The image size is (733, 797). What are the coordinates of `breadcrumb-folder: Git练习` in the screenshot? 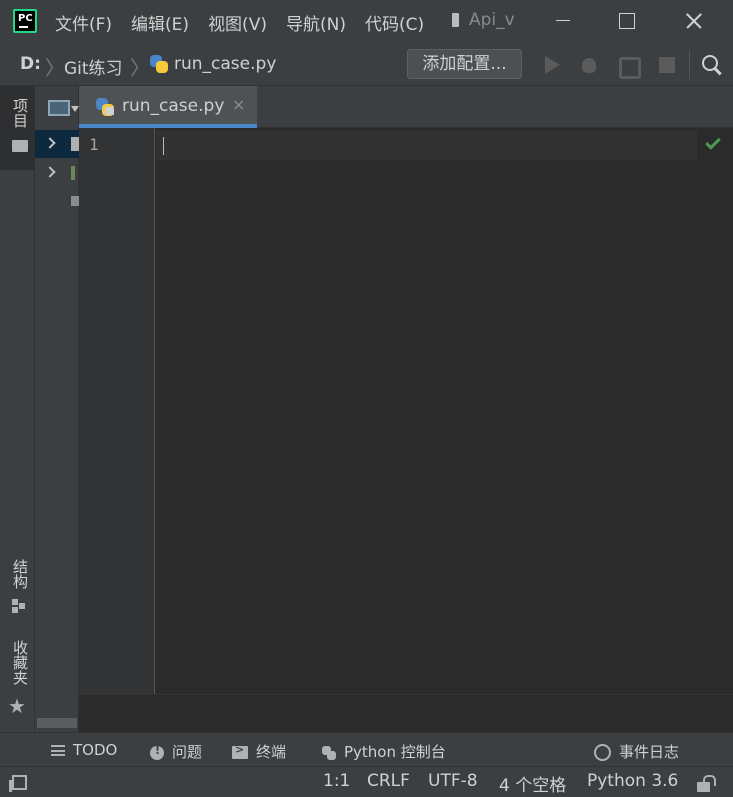 It's located at (93, 66).